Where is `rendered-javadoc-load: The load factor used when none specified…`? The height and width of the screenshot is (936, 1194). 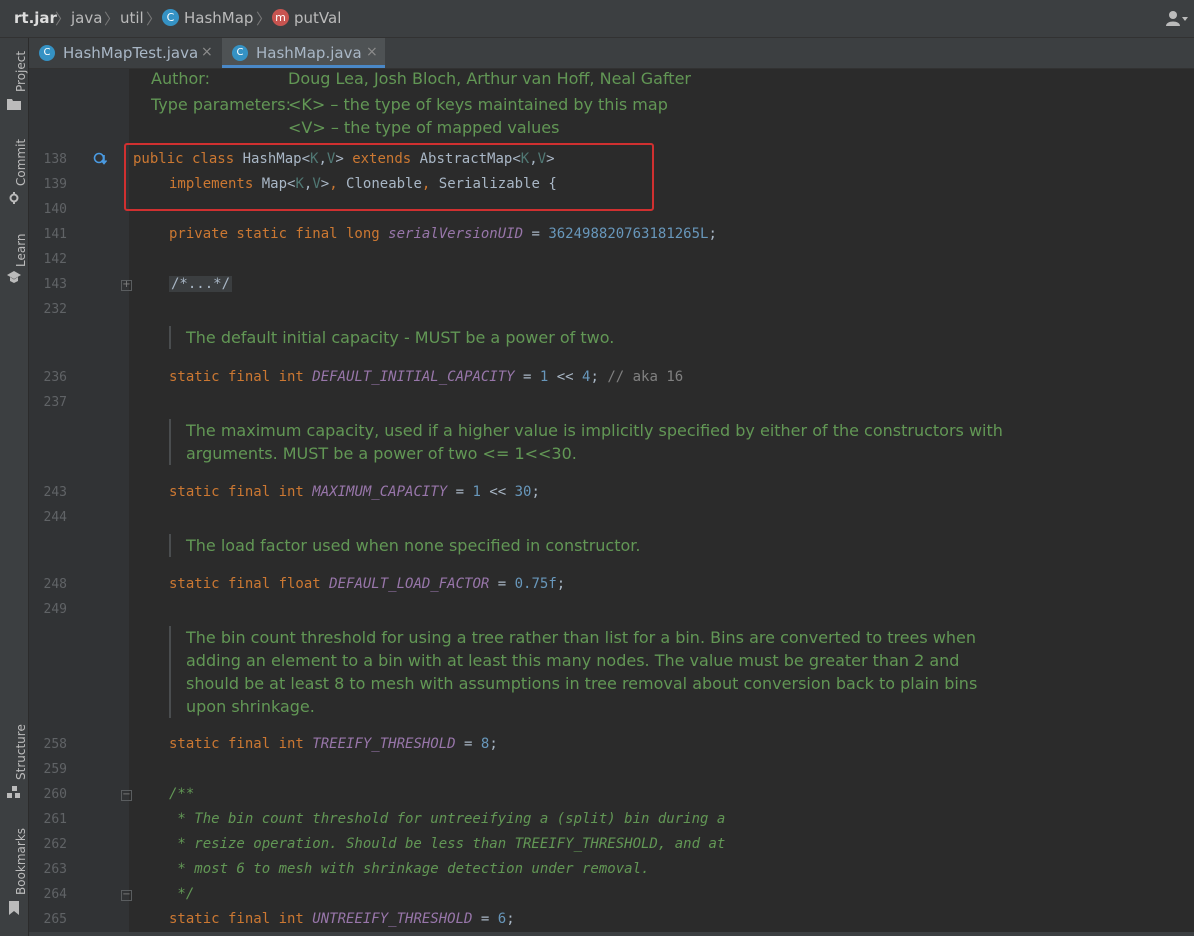 rendered-javadoc-load: The load factor used when none specified… is located at coordinates (404, 545).